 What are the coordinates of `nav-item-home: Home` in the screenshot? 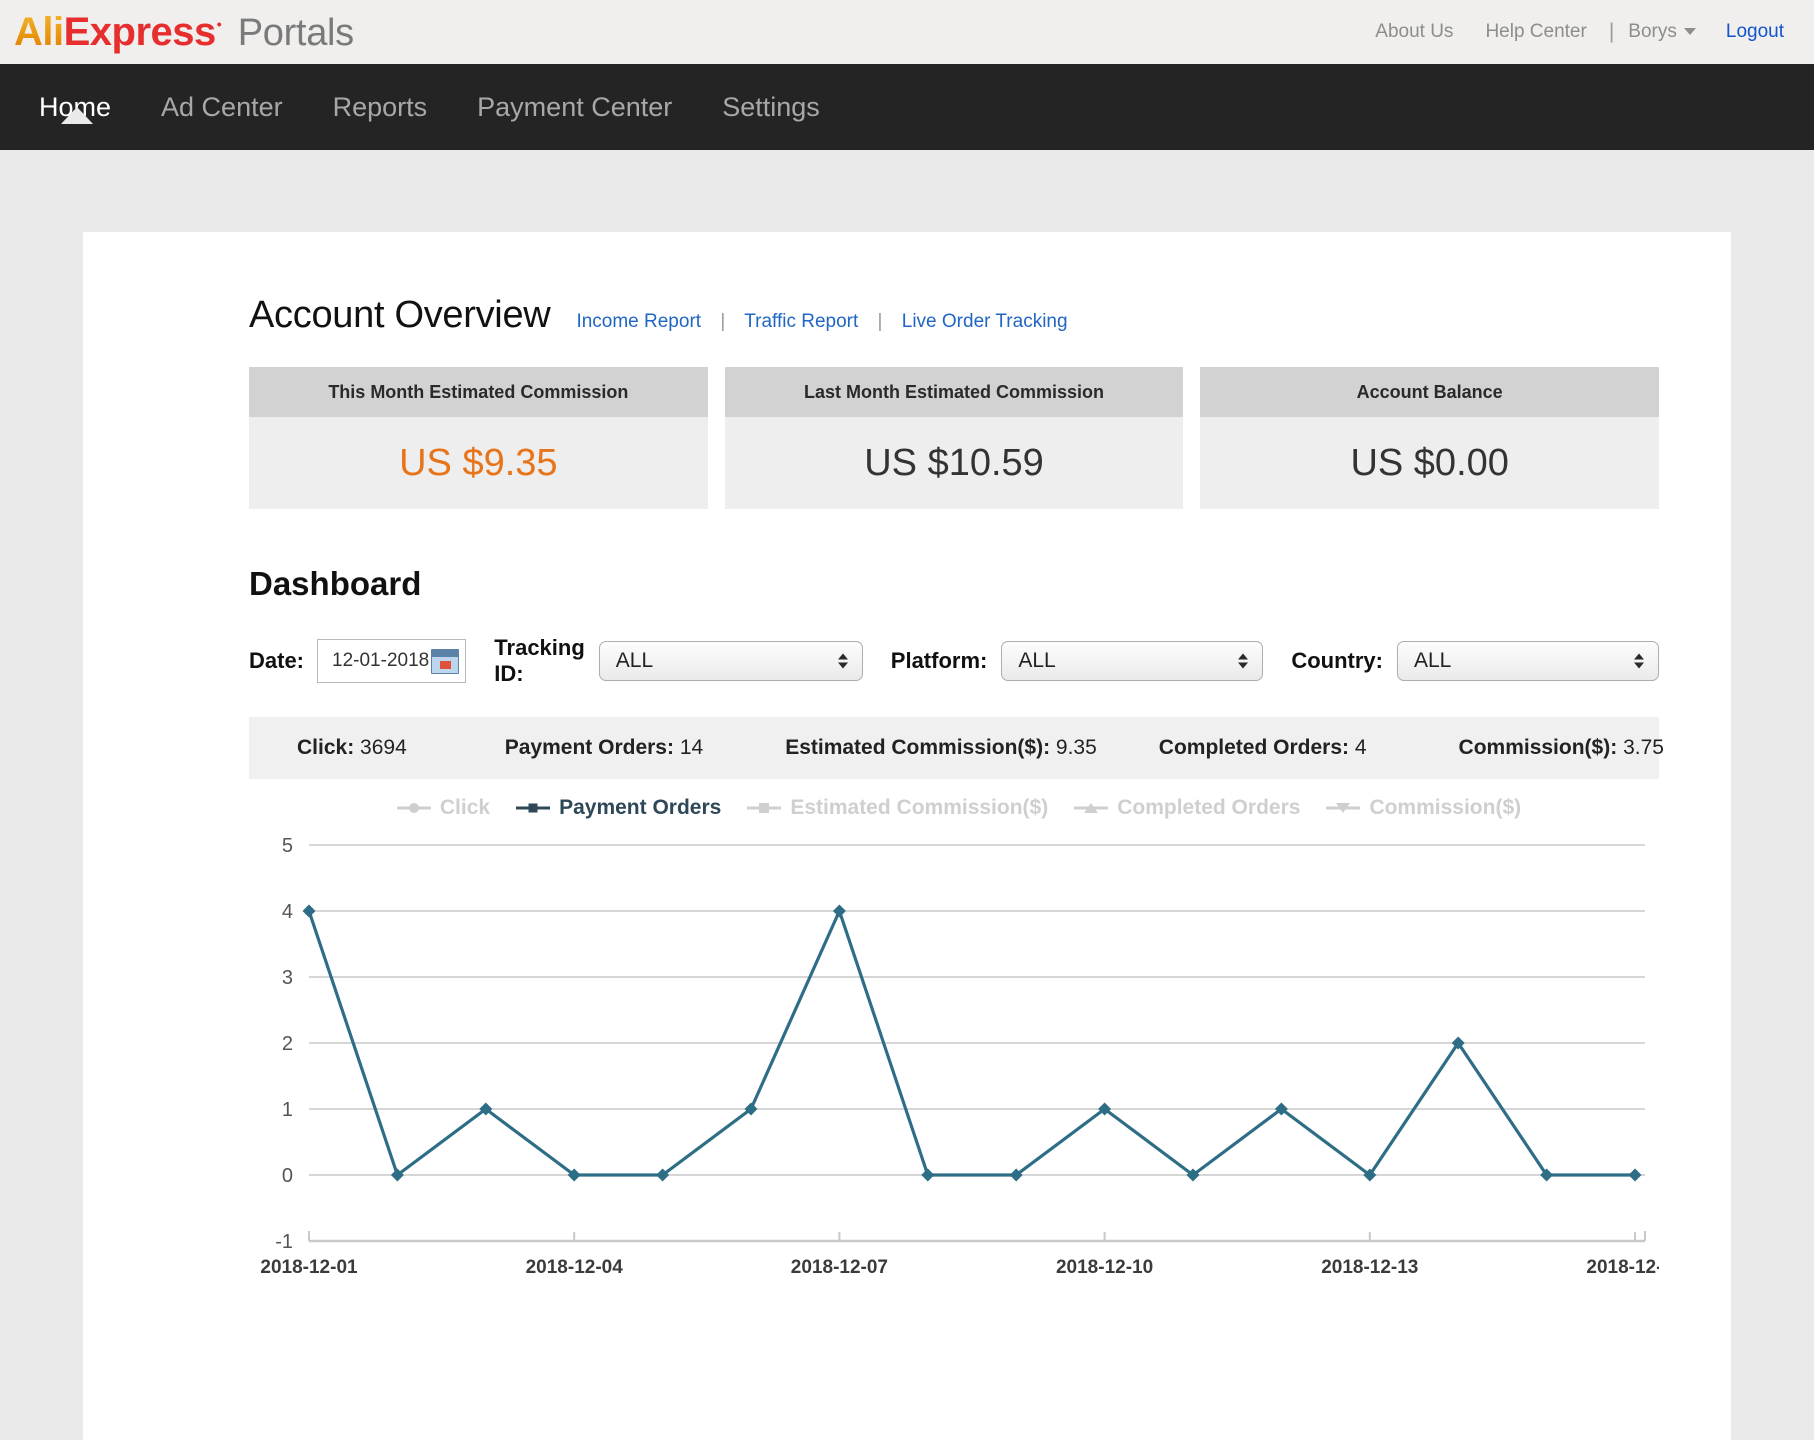 It's located at (75, 108).